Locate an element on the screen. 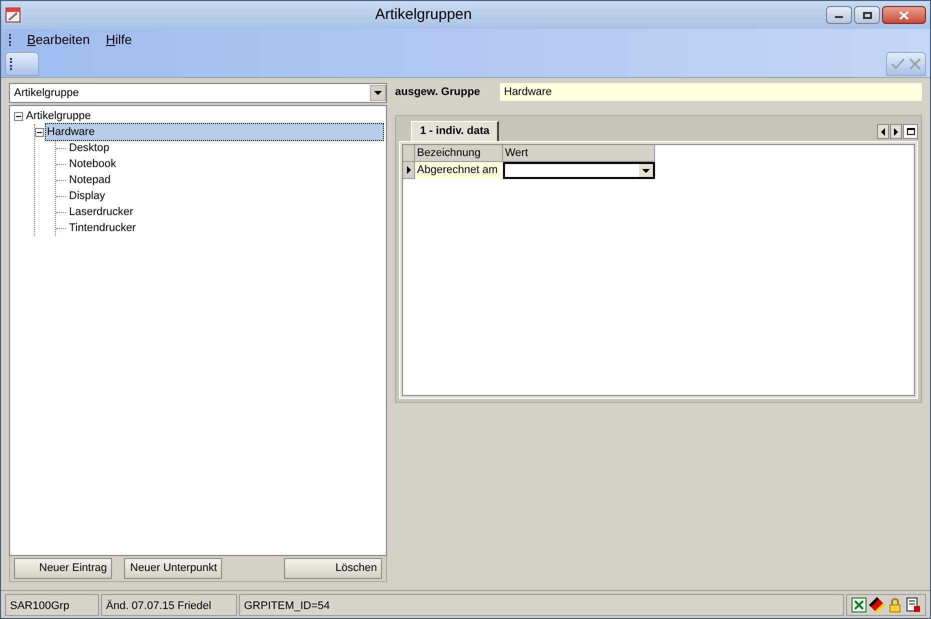 The width and height of the screenshot is (931, 619). close-button is located at coordinates (904, 15).